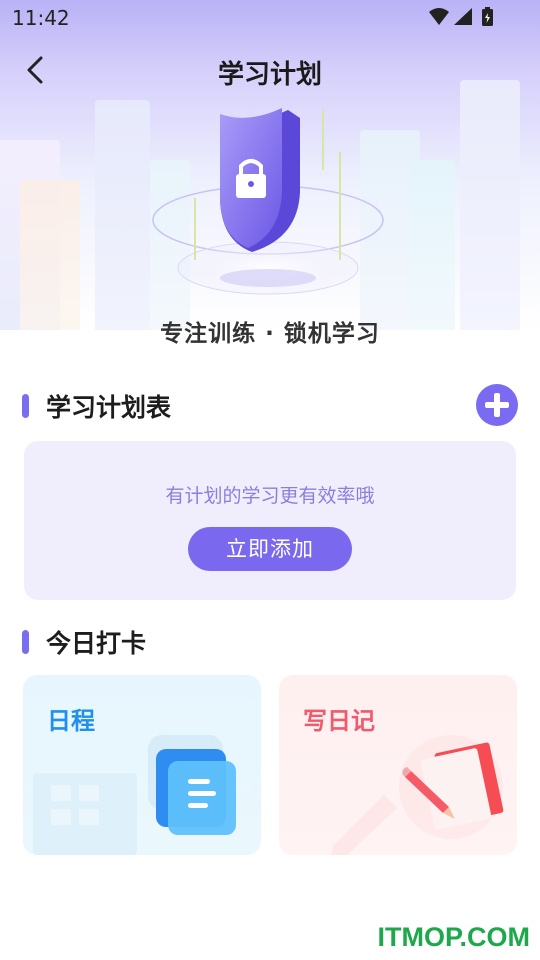 The image size is (540, 960). I want to click on plan-section-header: 学习计划表, so click(270, 405).